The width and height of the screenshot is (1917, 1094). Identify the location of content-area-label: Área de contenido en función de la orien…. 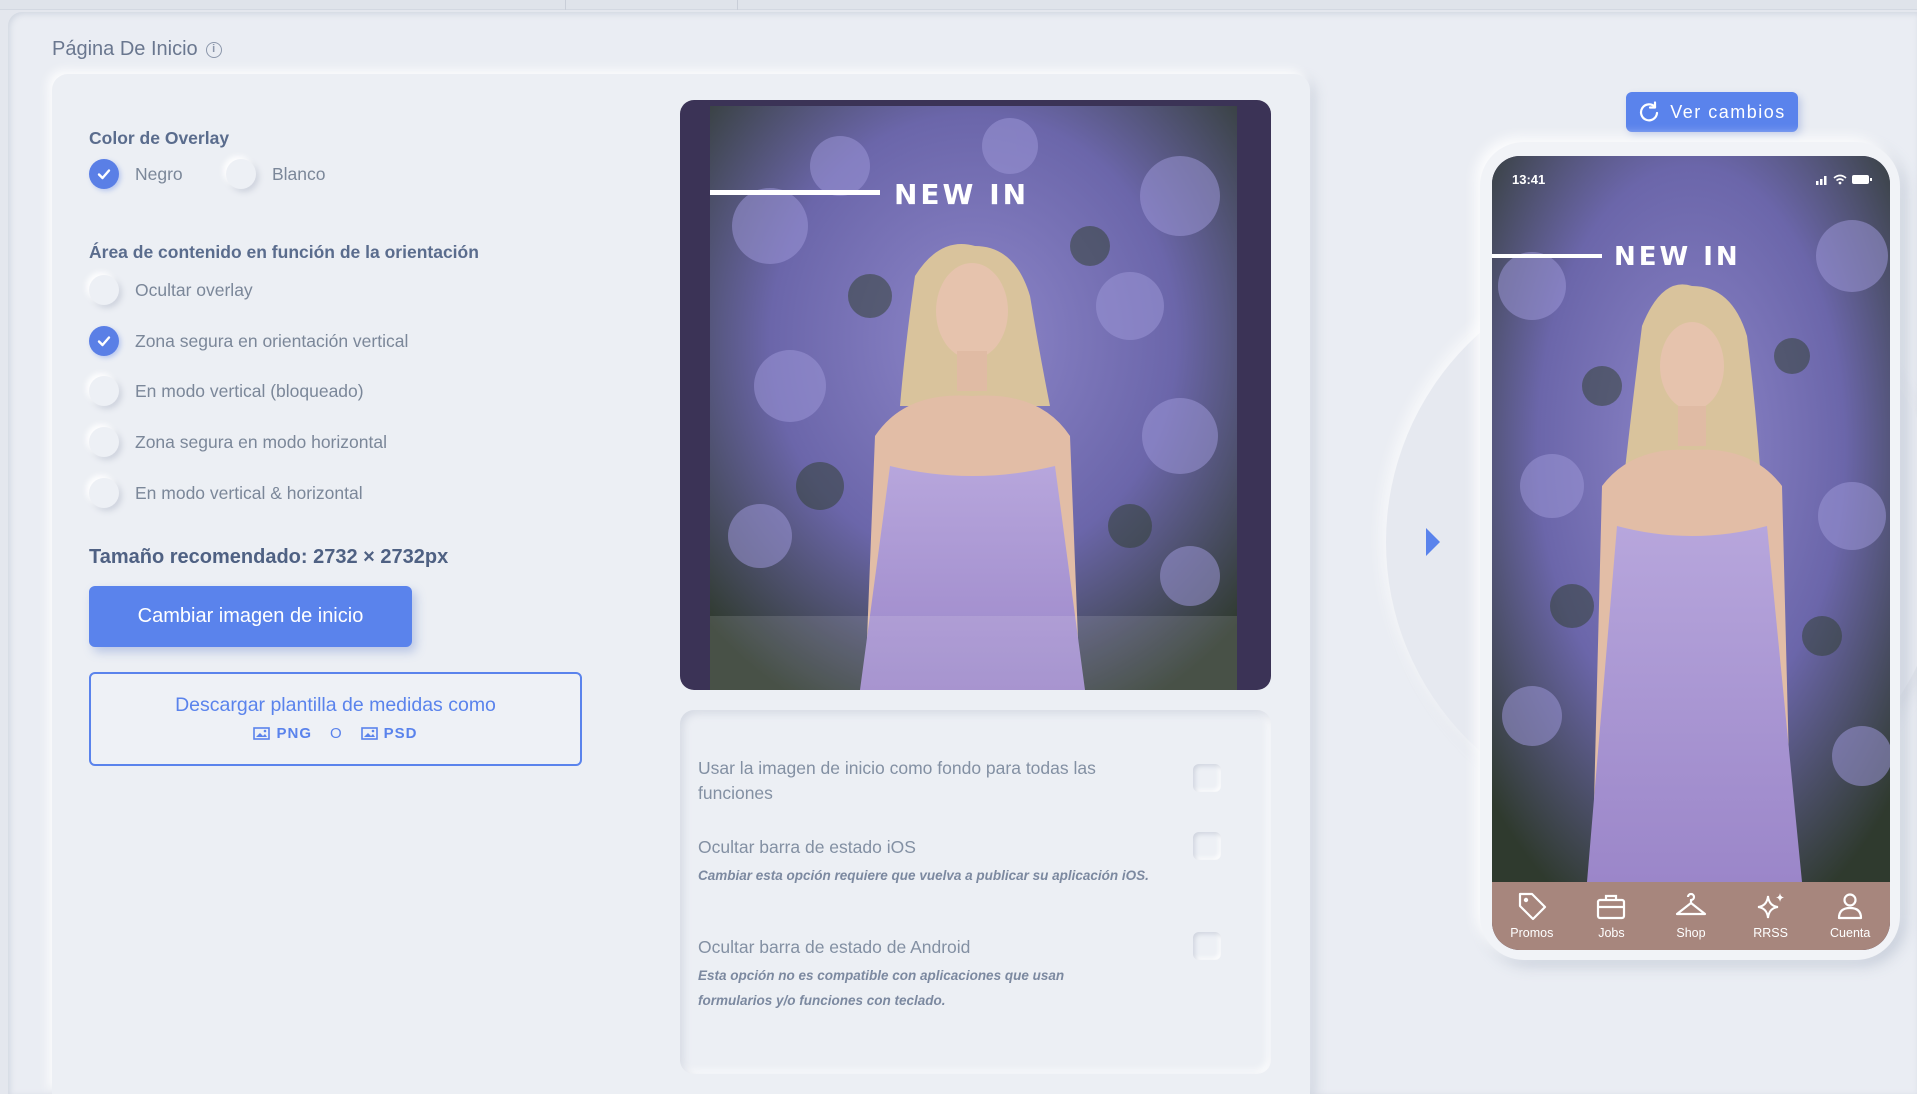
(284, 252).